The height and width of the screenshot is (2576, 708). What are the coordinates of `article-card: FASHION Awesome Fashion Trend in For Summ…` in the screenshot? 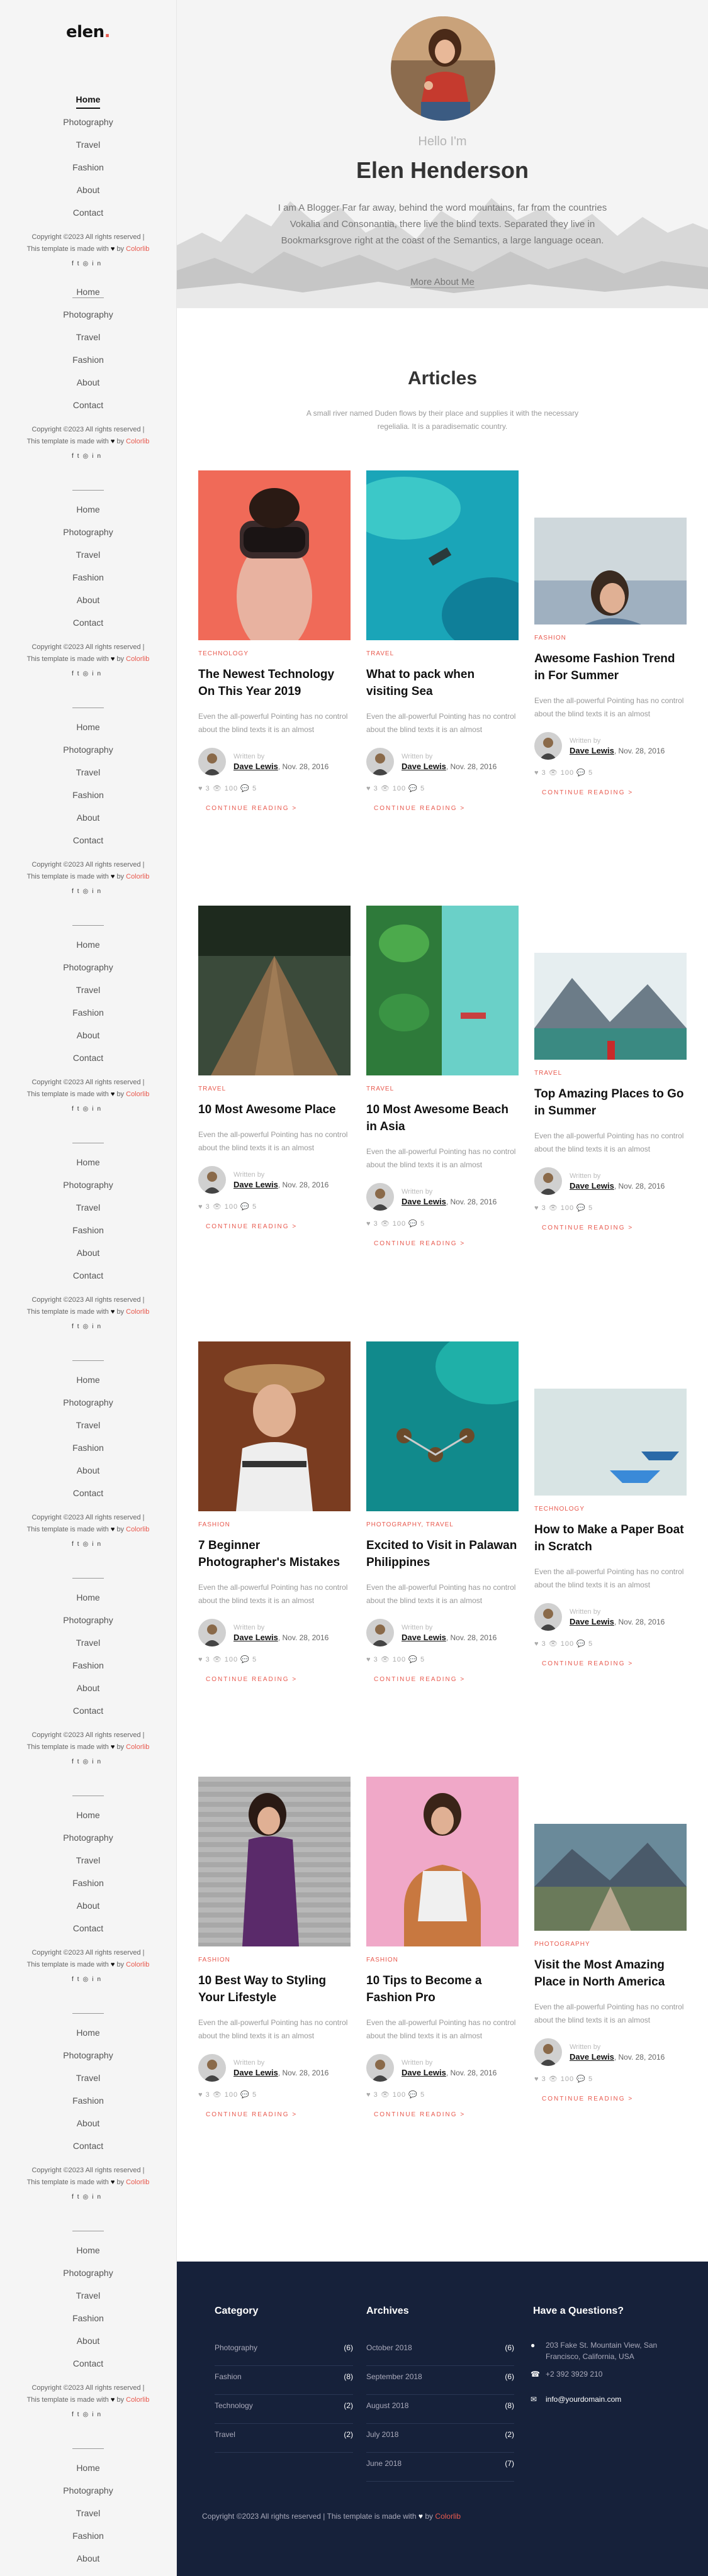 It's located at (610, 657).